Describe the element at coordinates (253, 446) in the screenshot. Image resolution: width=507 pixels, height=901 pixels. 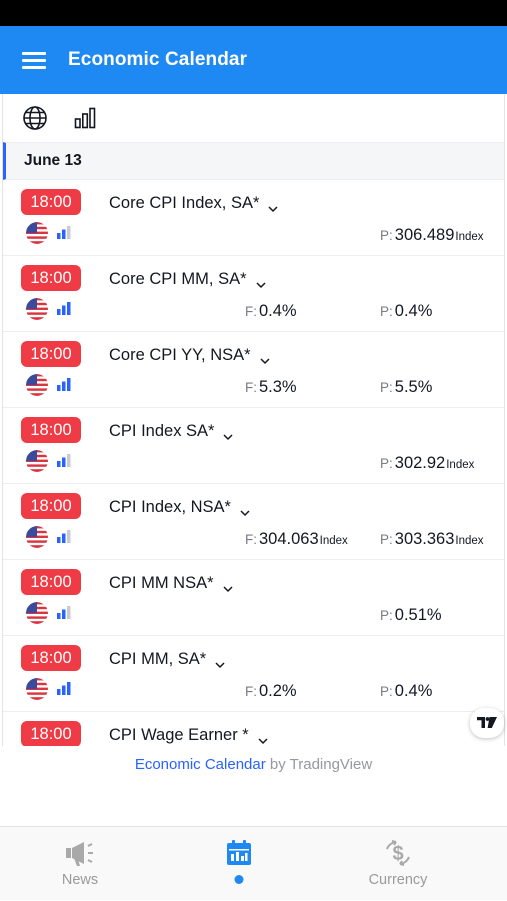
I see `event-row: 18:00 CPI Index SA* P: 302.92Index` at that location.